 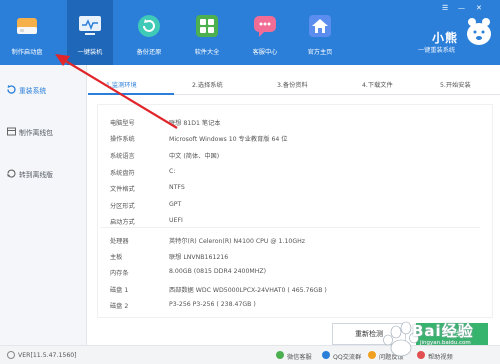 What do you see at coordinates (119, 273) in the screenshot?
I see `info-key: 内存条` at bounding box center [119, 273].